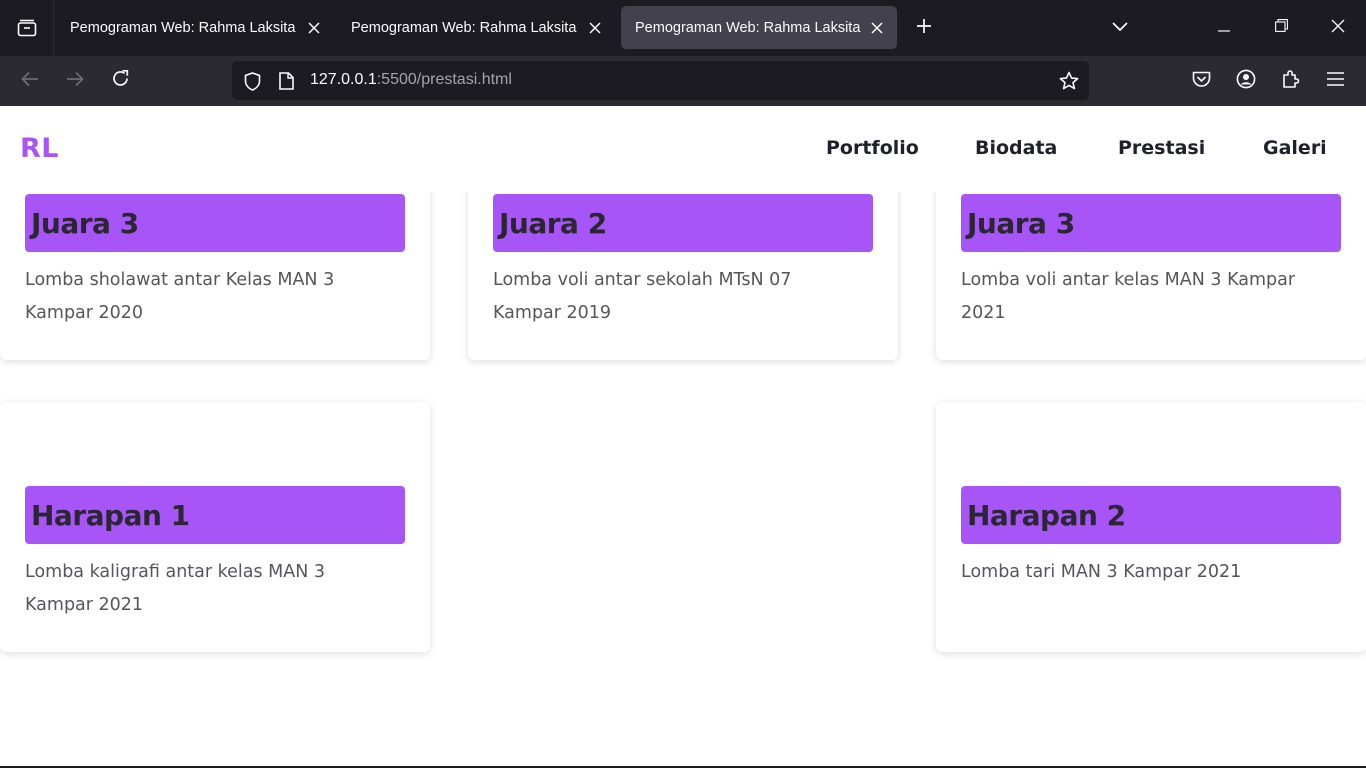  Describe the element at coordinates (215, 515) in the screenshot. I see `achievement-title: Harapan 1` at that location.